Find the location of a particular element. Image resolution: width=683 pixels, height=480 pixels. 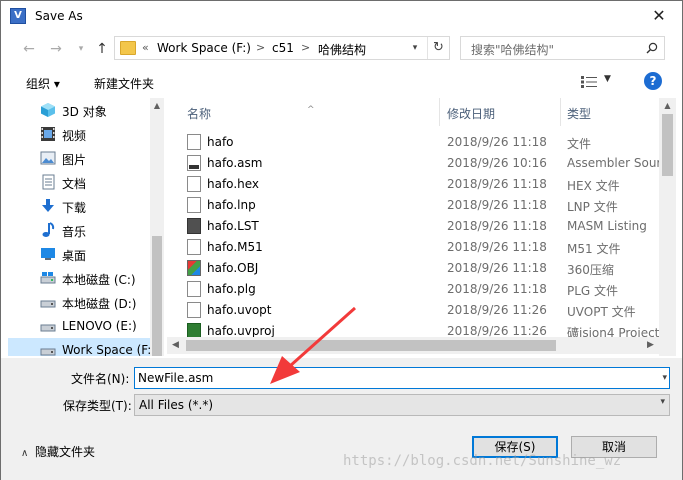

nav-label: LENOVO (E:) is located at coordinates (99, 326).